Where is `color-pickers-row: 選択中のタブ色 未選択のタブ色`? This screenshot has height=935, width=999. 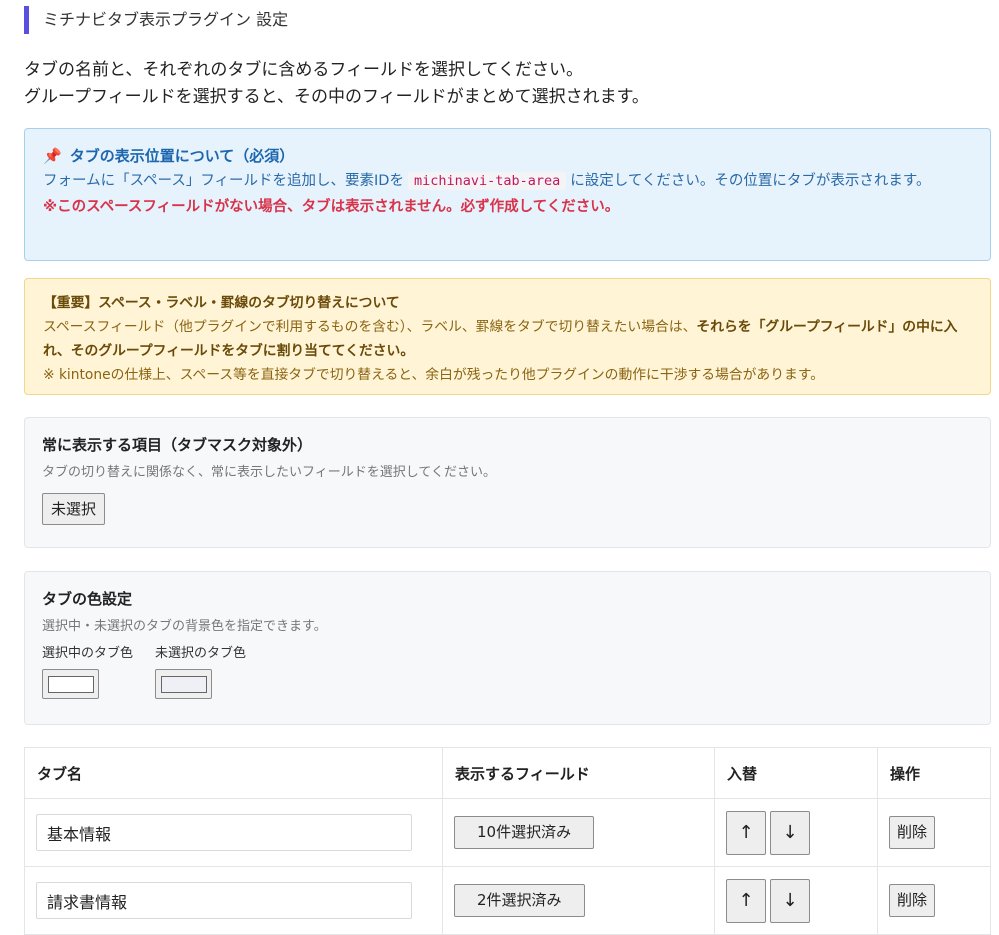 color-pickers-row: 選択中のタブ色 未選択のタブ色 is located at coordinates (507, 671).